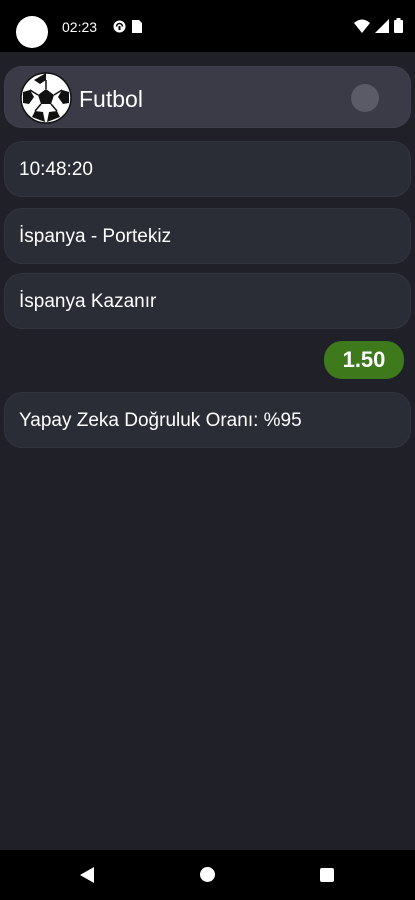 The height and width of the screenshot is (900, 415). What do you see at coordinates (56, 169) in the screenshot?
I see `match-time: 10:48:20` at bounding box center [56, 169].